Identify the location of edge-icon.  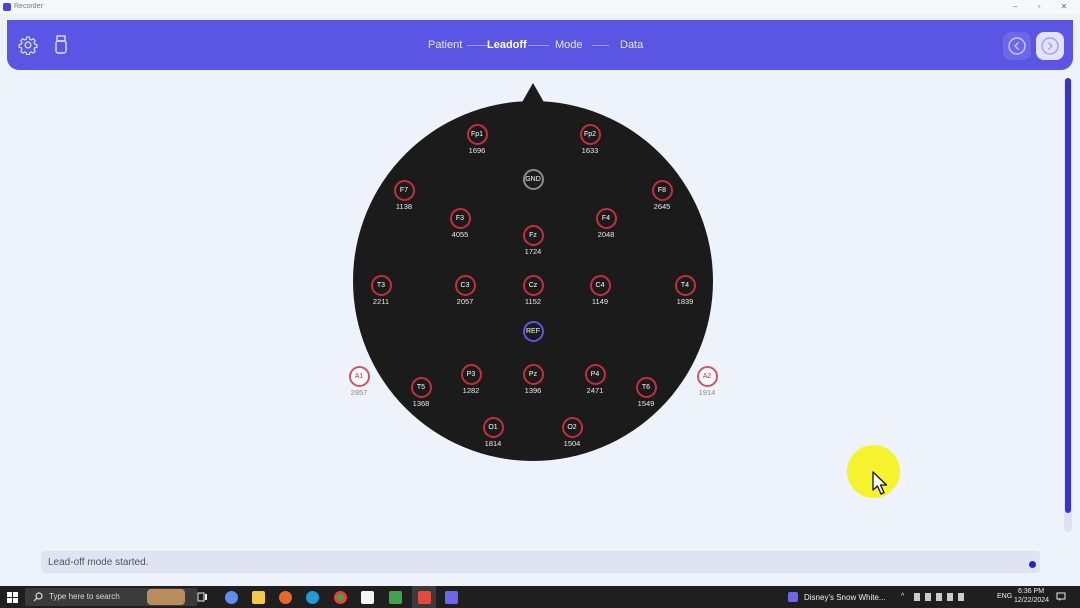
(312, 597).